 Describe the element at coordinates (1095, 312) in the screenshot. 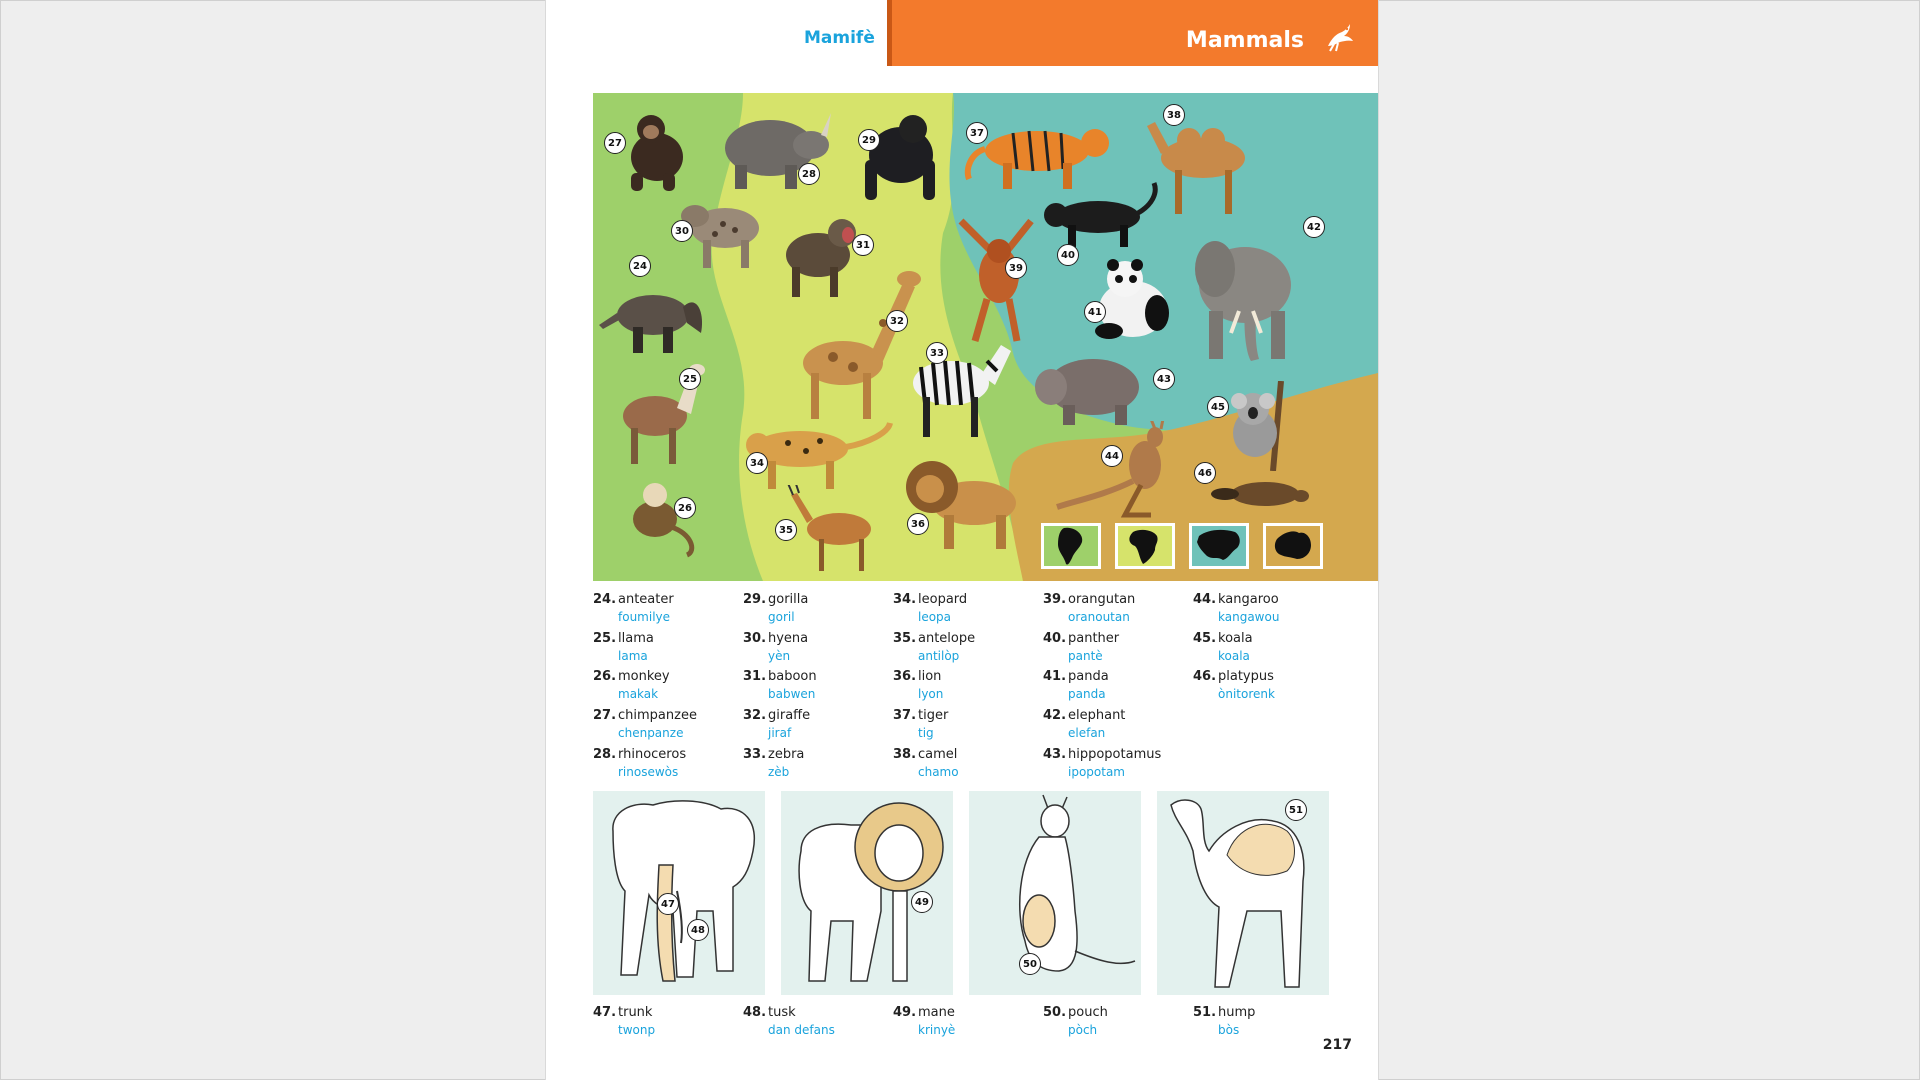

I see `label-41: 41` at that location.